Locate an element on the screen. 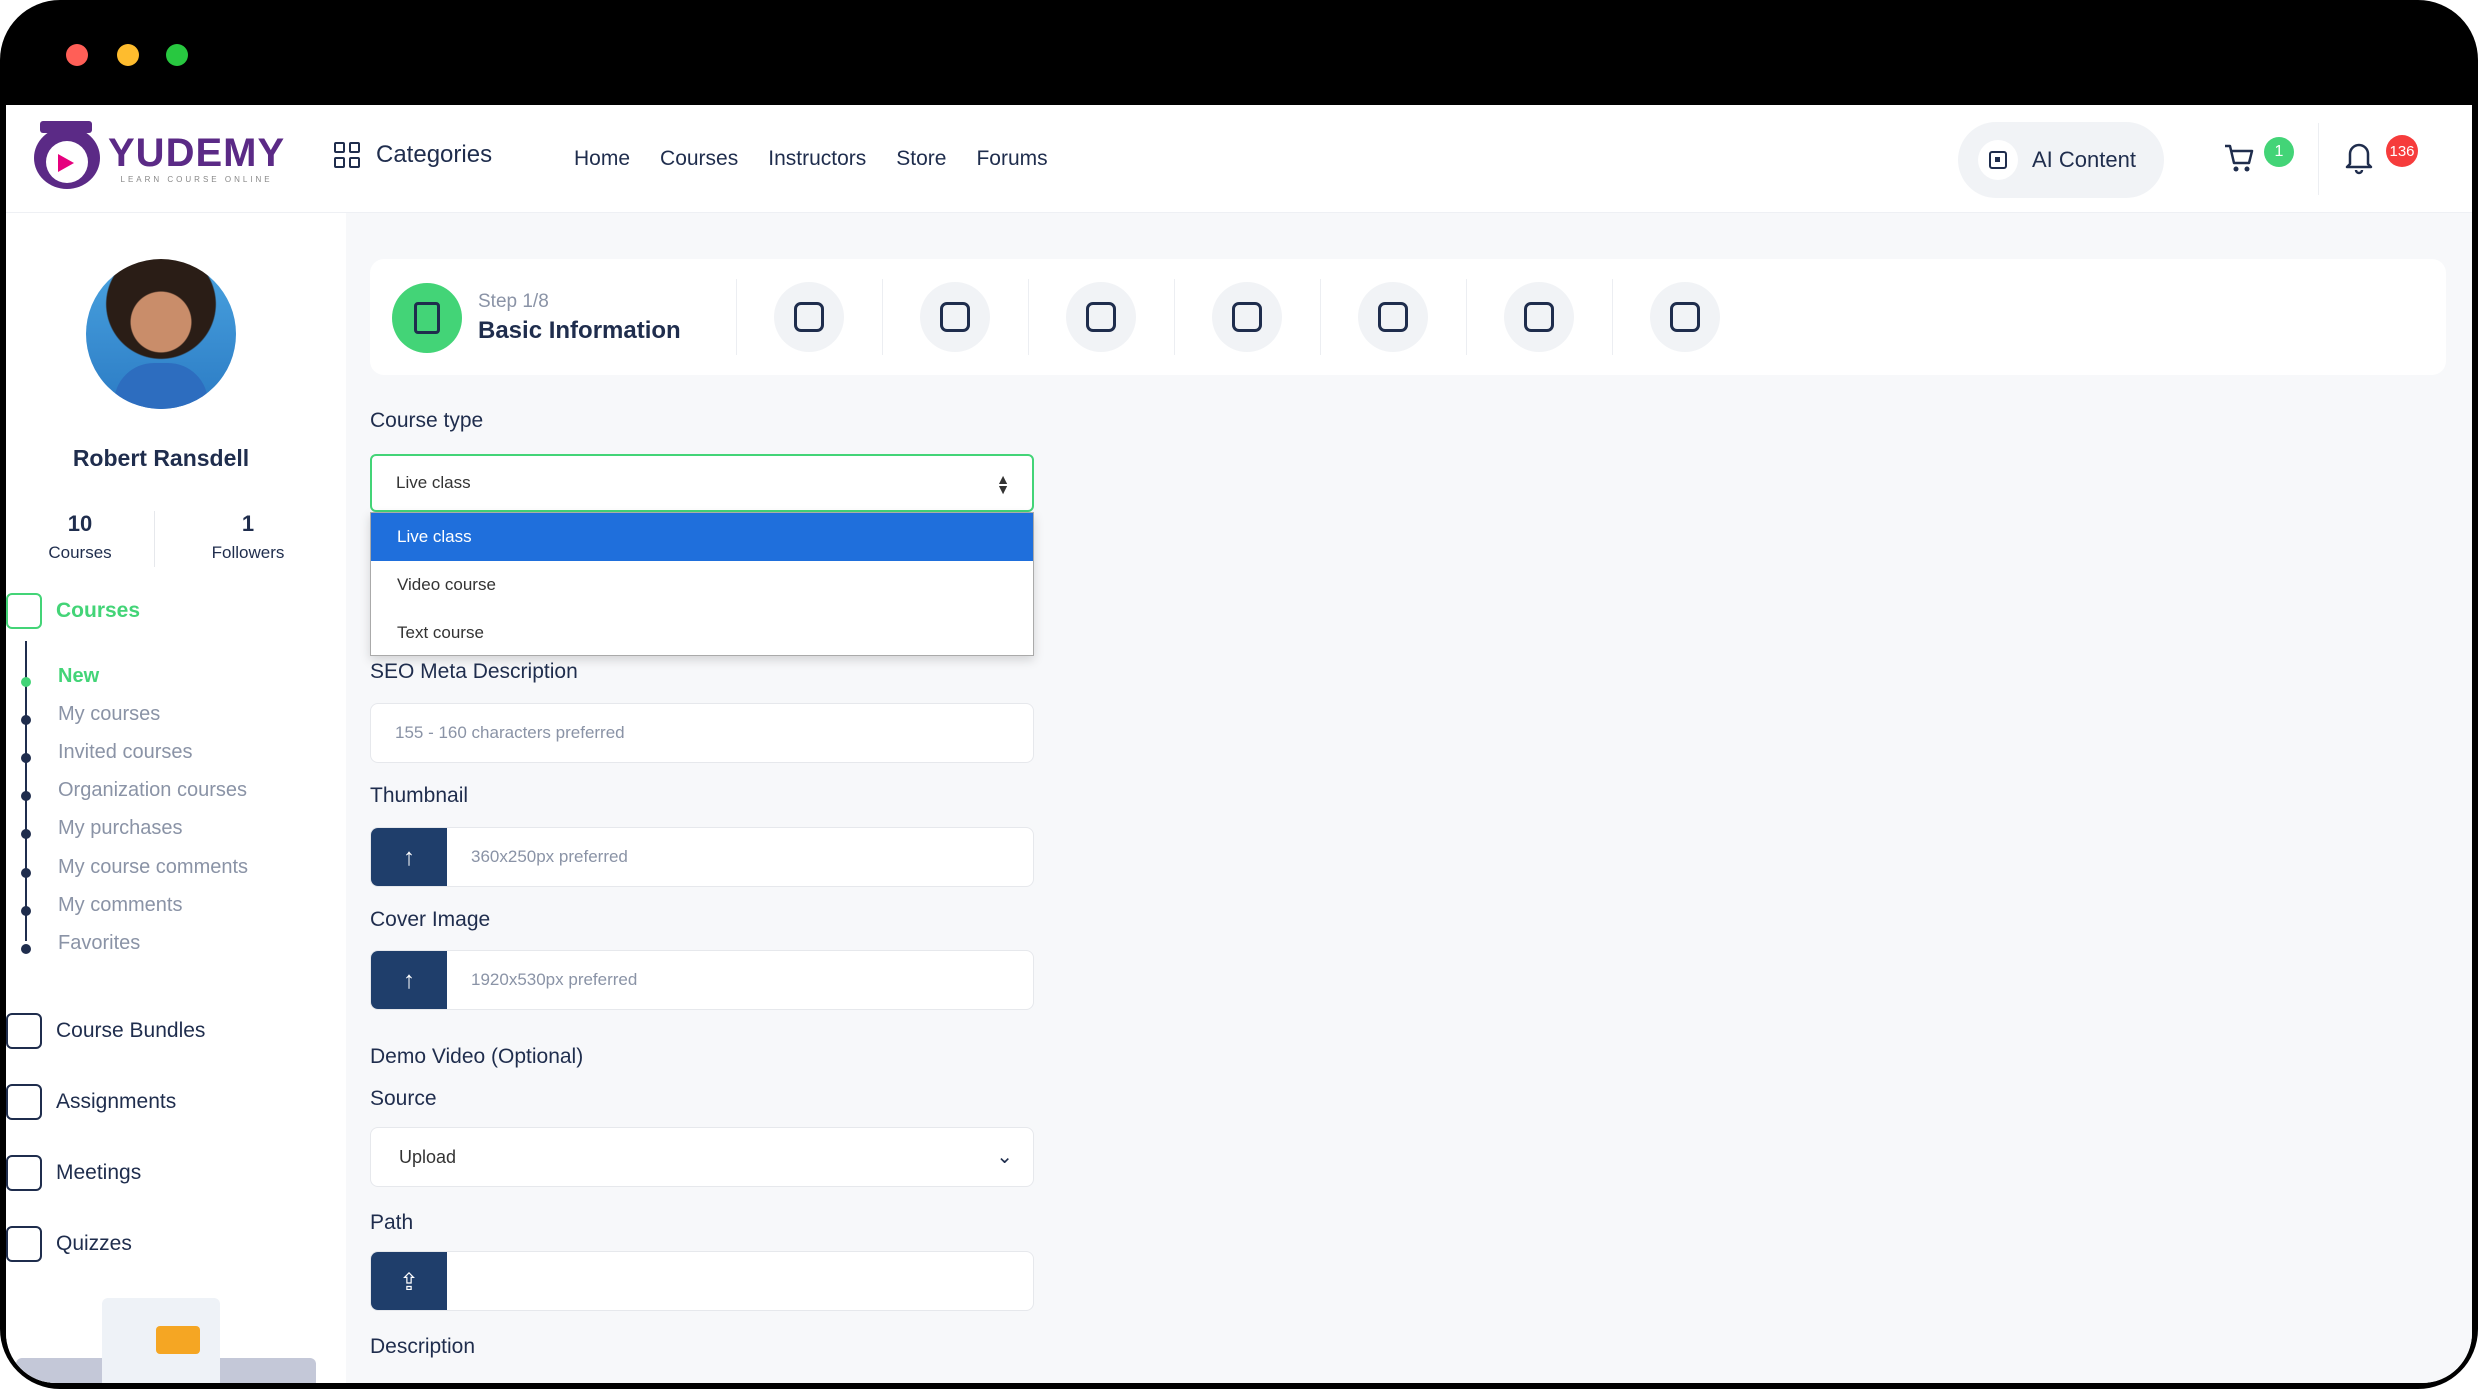  step-6-checklist is located at coordinates (1393, 317).